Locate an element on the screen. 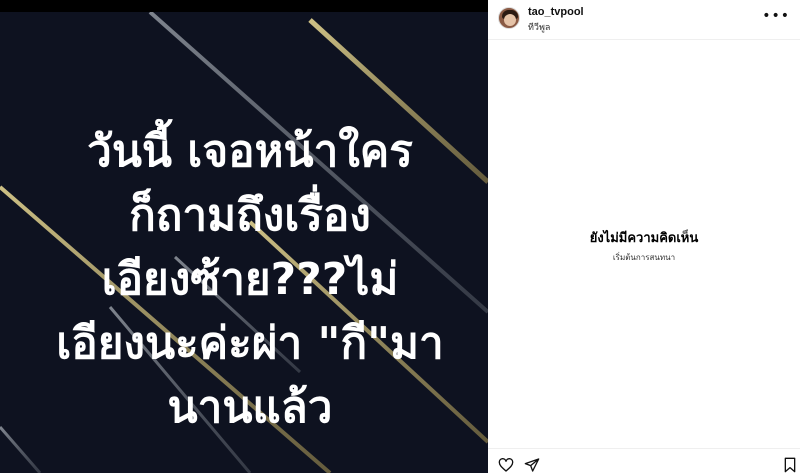 Image resolution: width=800 pixels, height=473 pixels. username-link: tao_tvpool is located at coordinates (556, 12).